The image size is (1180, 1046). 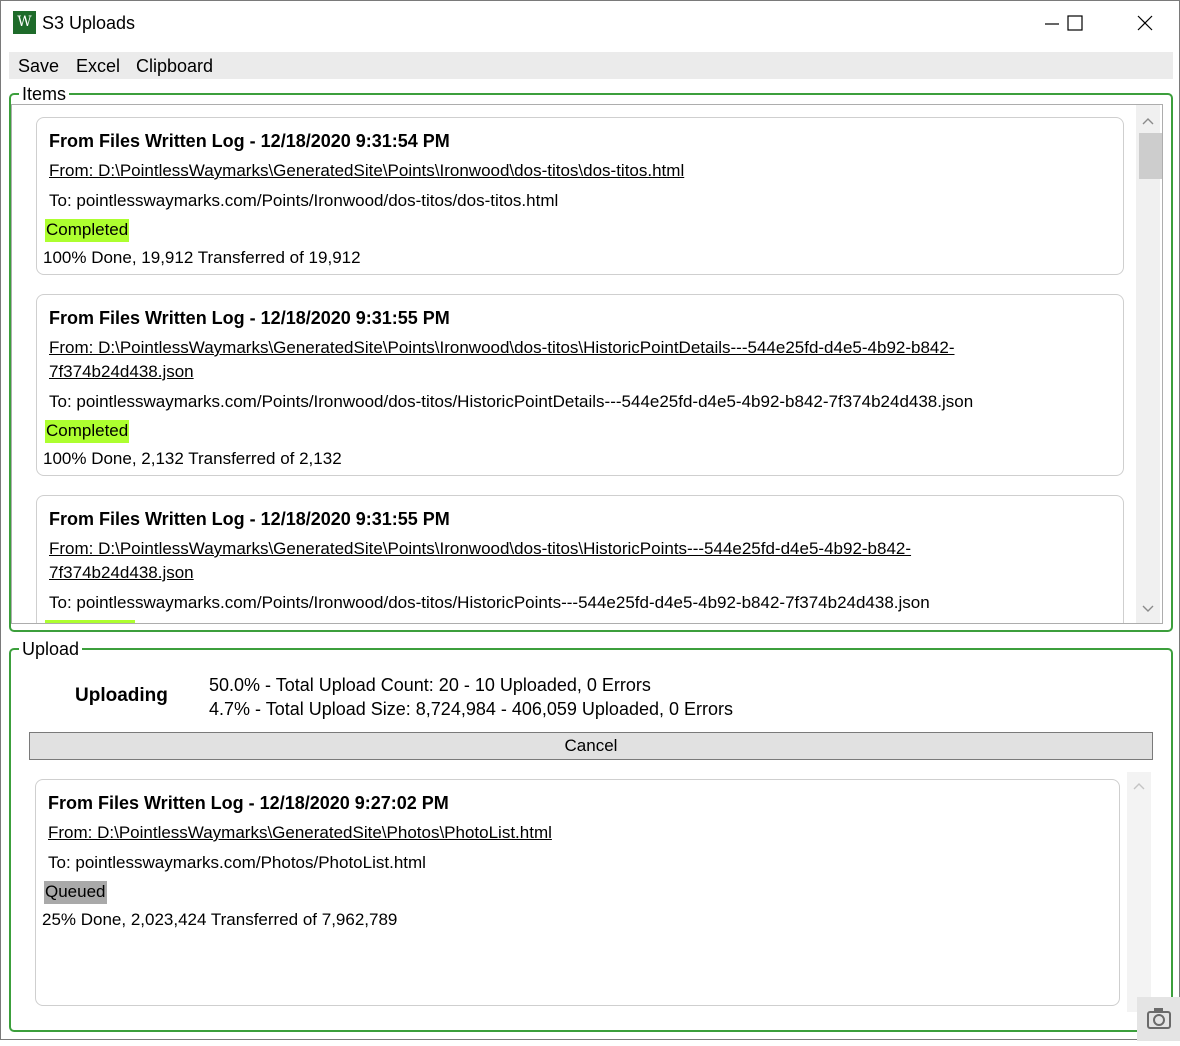 I want to click on menu-excel: Excel, so click(x=98, y=66).